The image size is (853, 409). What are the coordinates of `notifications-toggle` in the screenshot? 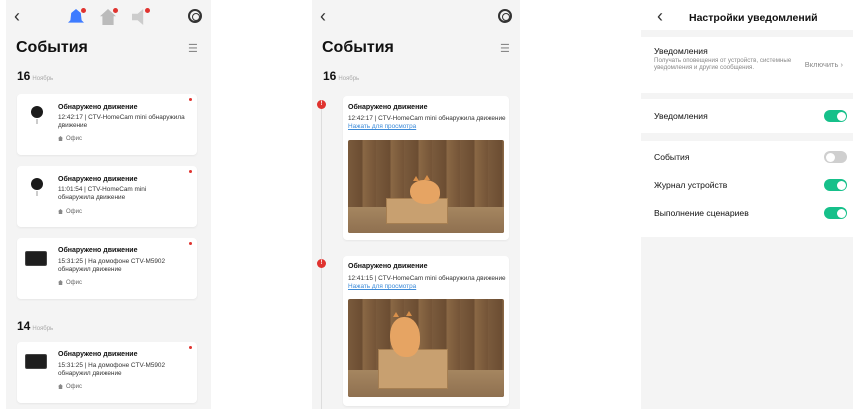 It's located at (835, 116).